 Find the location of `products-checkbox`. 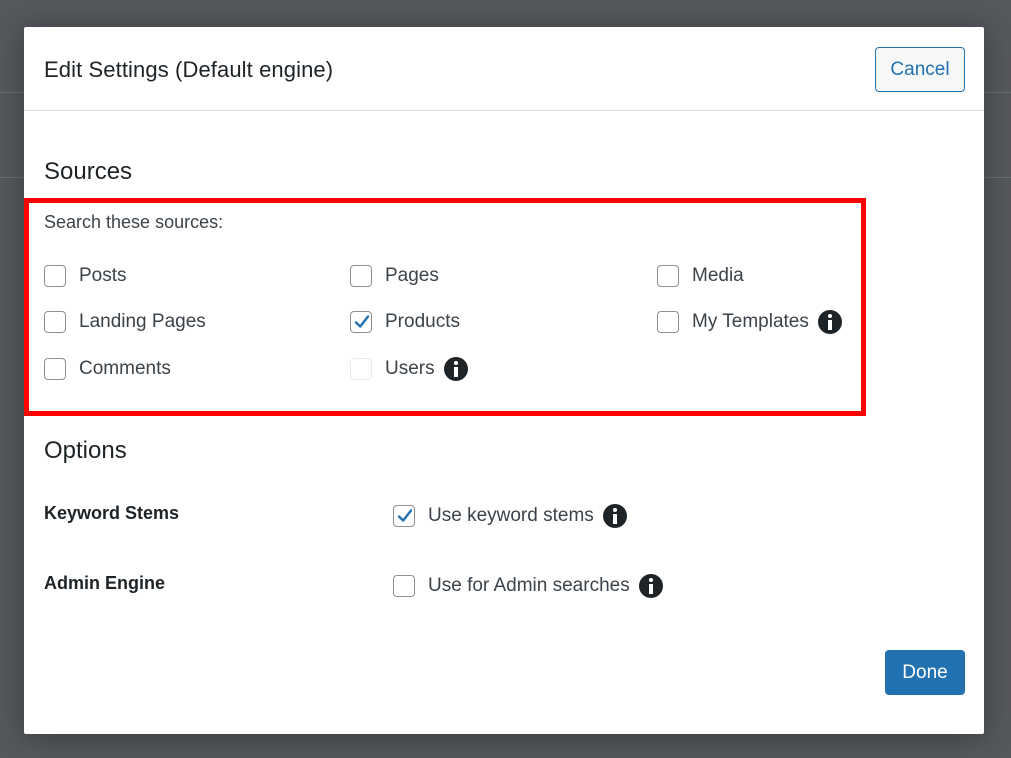

products-checkbox is located at coordinates (361, 322).